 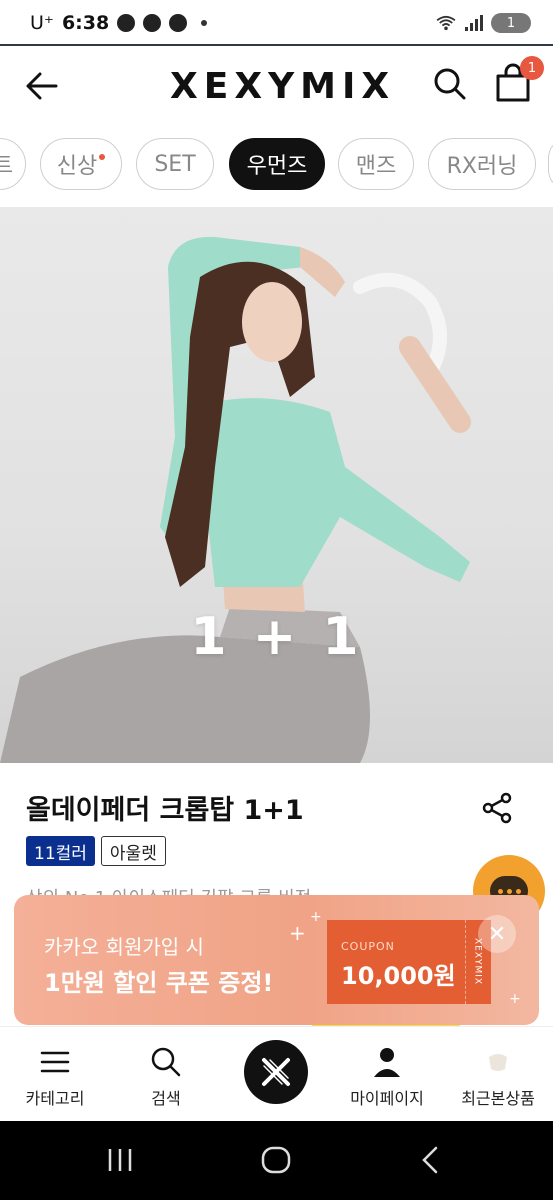 What do you see at coordinates (42, 23) in the screenshot?
I see `carrier-label: U⁺` at bounding box center [42, 23].